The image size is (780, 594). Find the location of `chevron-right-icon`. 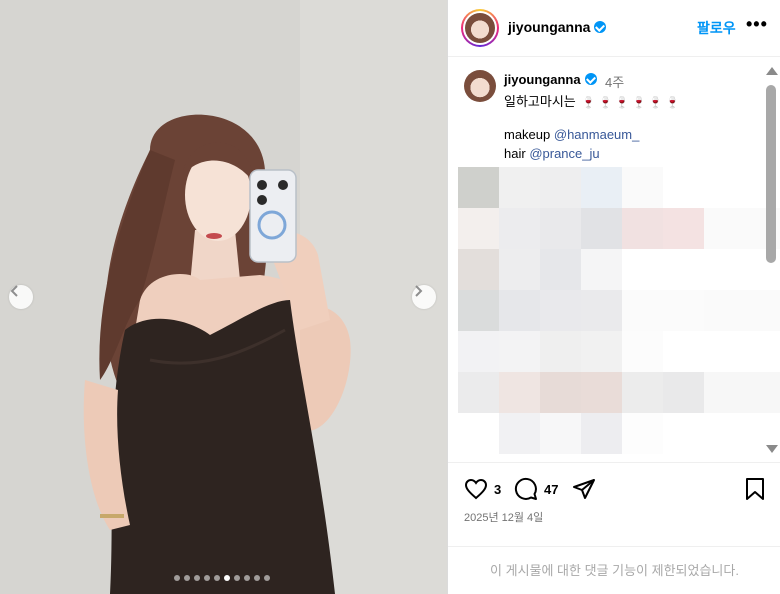

chevron-right-icon is located at coordinates (419, 291).